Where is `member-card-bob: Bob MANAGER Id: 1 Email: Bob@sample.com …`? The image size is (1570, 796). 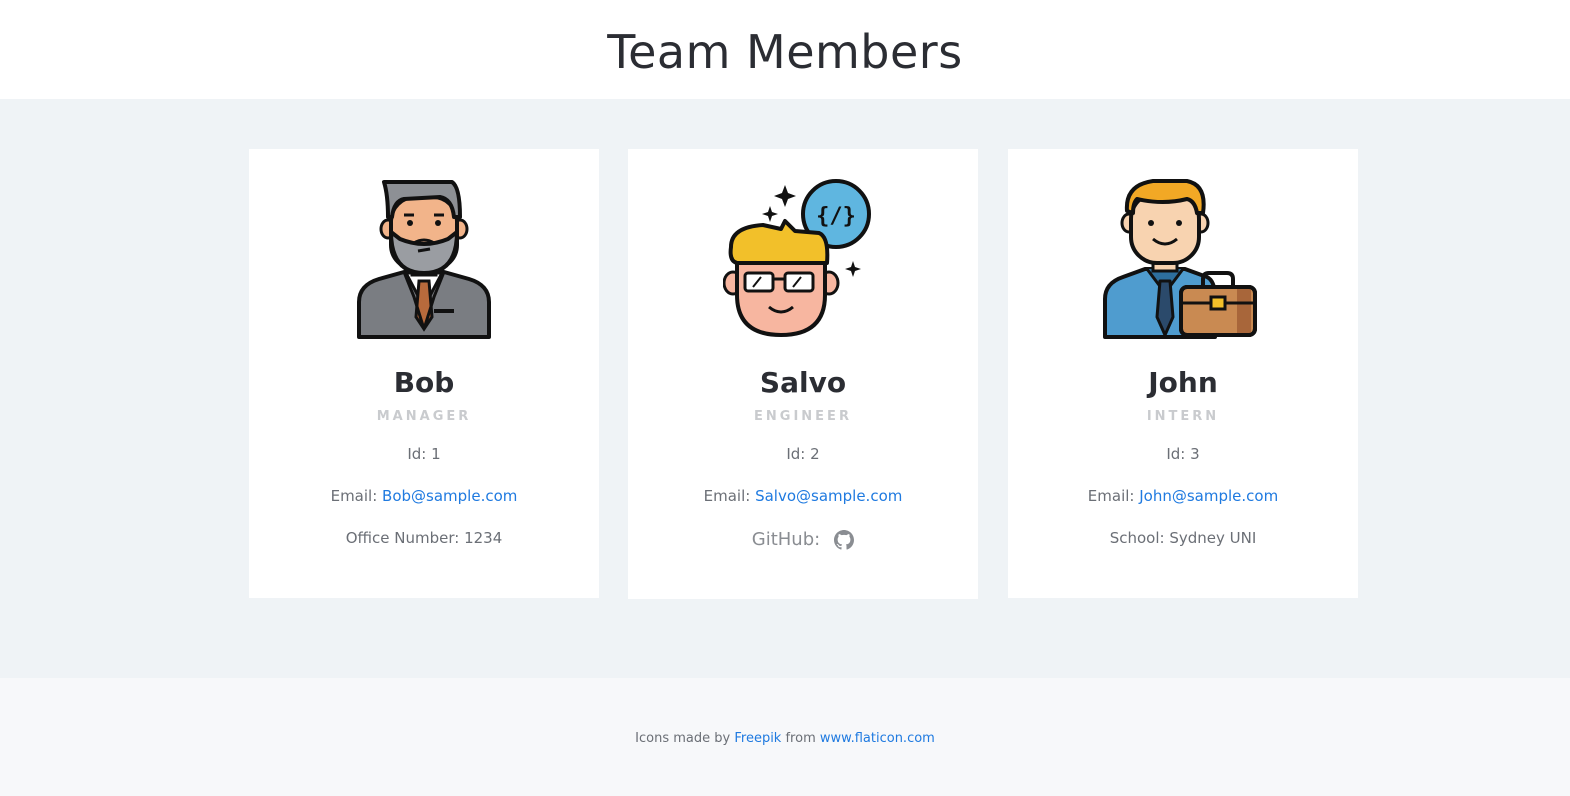 member-card-bob: Bob MANAGER Id: 1 Email: Bob@sample.com … is located at coordinates (424, 373).